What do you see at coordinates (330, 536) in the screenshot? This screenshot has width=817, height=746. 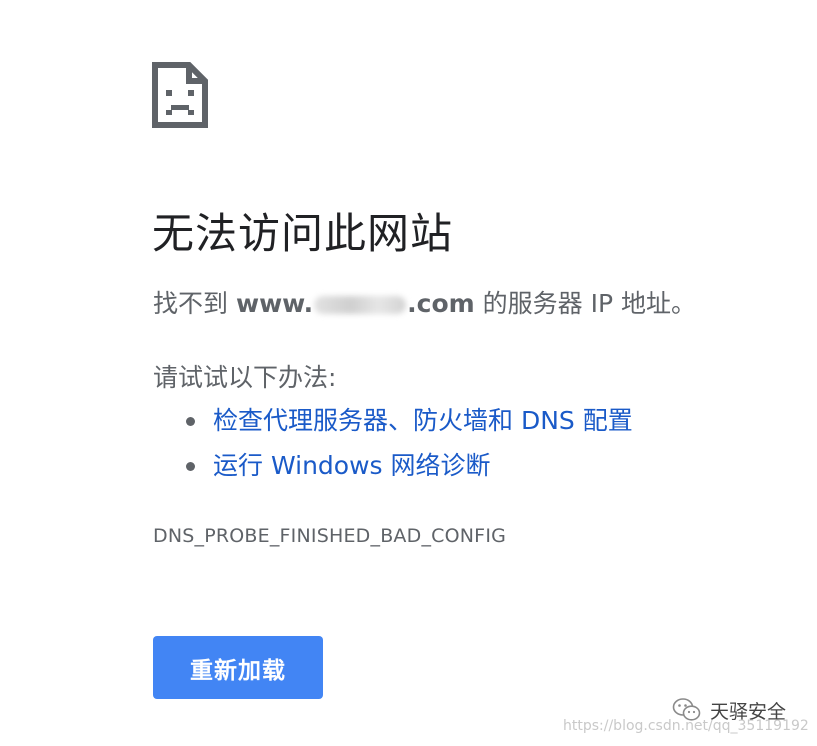 I see `error-code: DNS_PROBE_FINISHED_BAD_CONFIG` at bounding box center [330, 536].